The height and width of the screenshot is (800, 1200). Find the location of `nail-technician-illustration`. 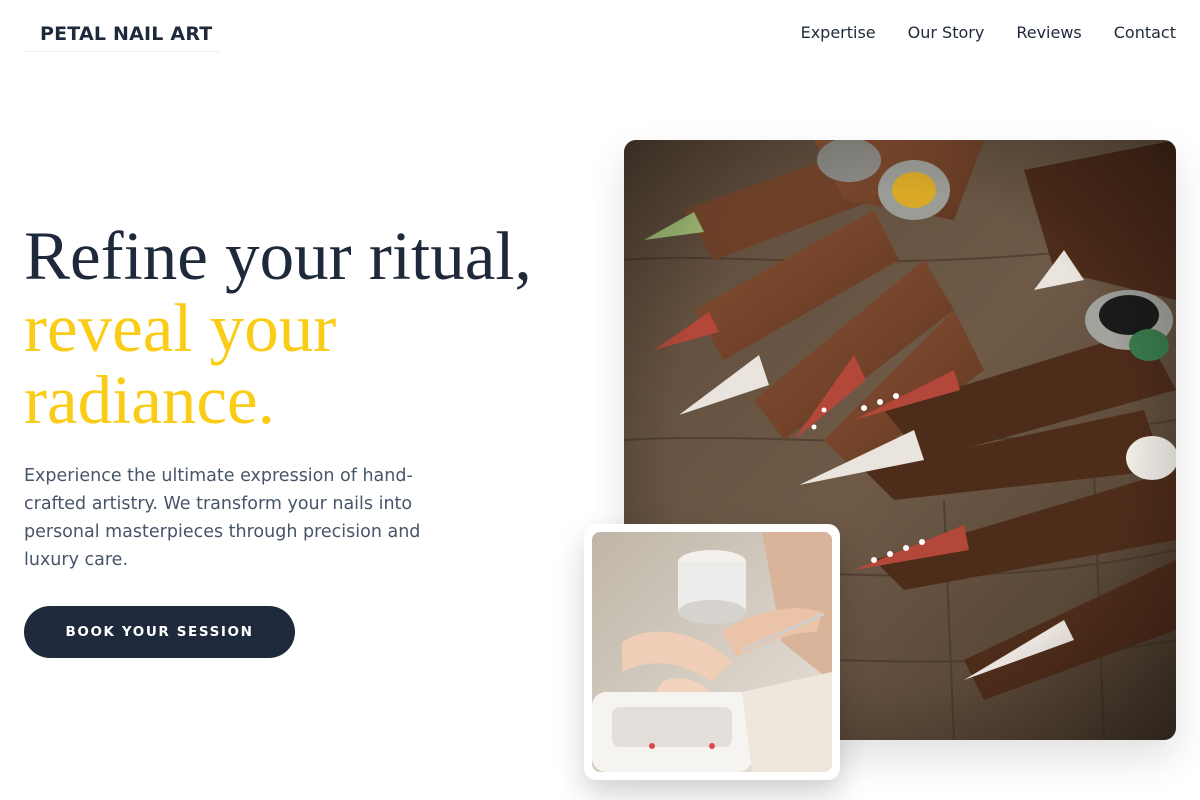

nail-technician-illustration is located at coordinates (712, 652).